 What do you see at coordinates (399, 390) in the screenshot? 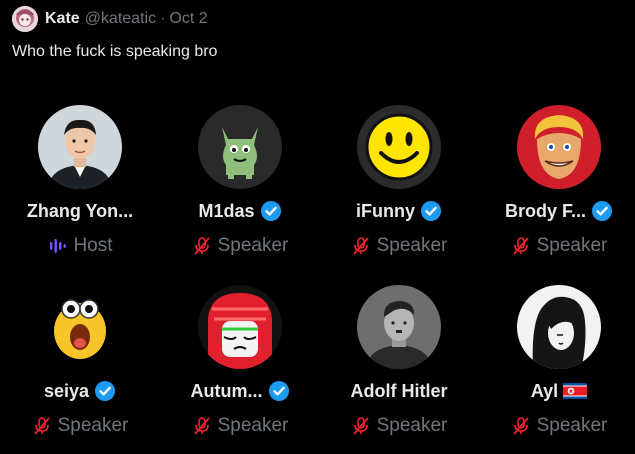
I see `participant-name: Adolf Hitler` at bounding box center [399, 390].